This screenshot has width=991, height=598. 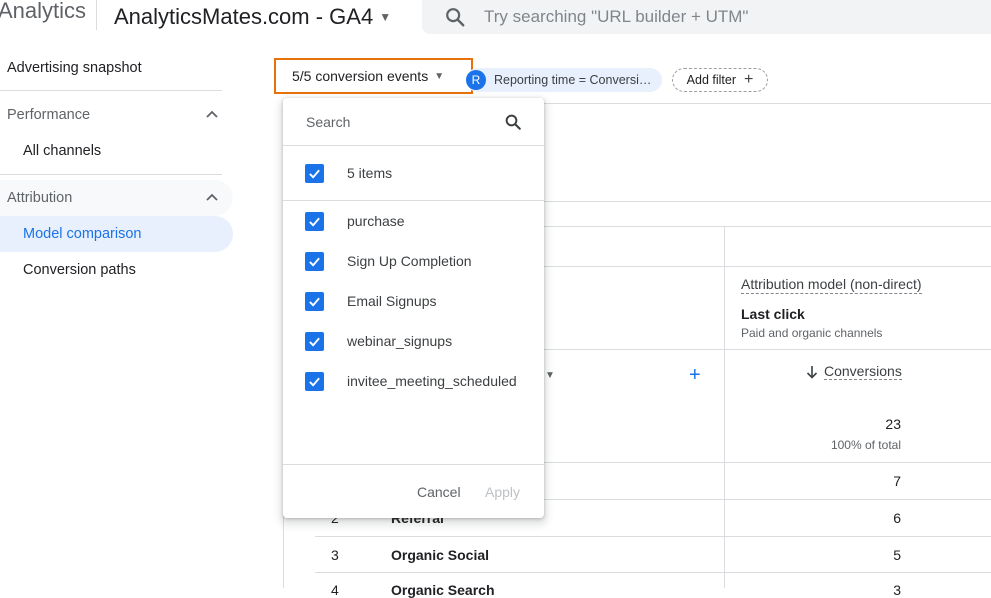 What do you see at coordinates (897, 590) in the screenshot?
I see `table-row-value: 3` at bounding box center [897, 590].